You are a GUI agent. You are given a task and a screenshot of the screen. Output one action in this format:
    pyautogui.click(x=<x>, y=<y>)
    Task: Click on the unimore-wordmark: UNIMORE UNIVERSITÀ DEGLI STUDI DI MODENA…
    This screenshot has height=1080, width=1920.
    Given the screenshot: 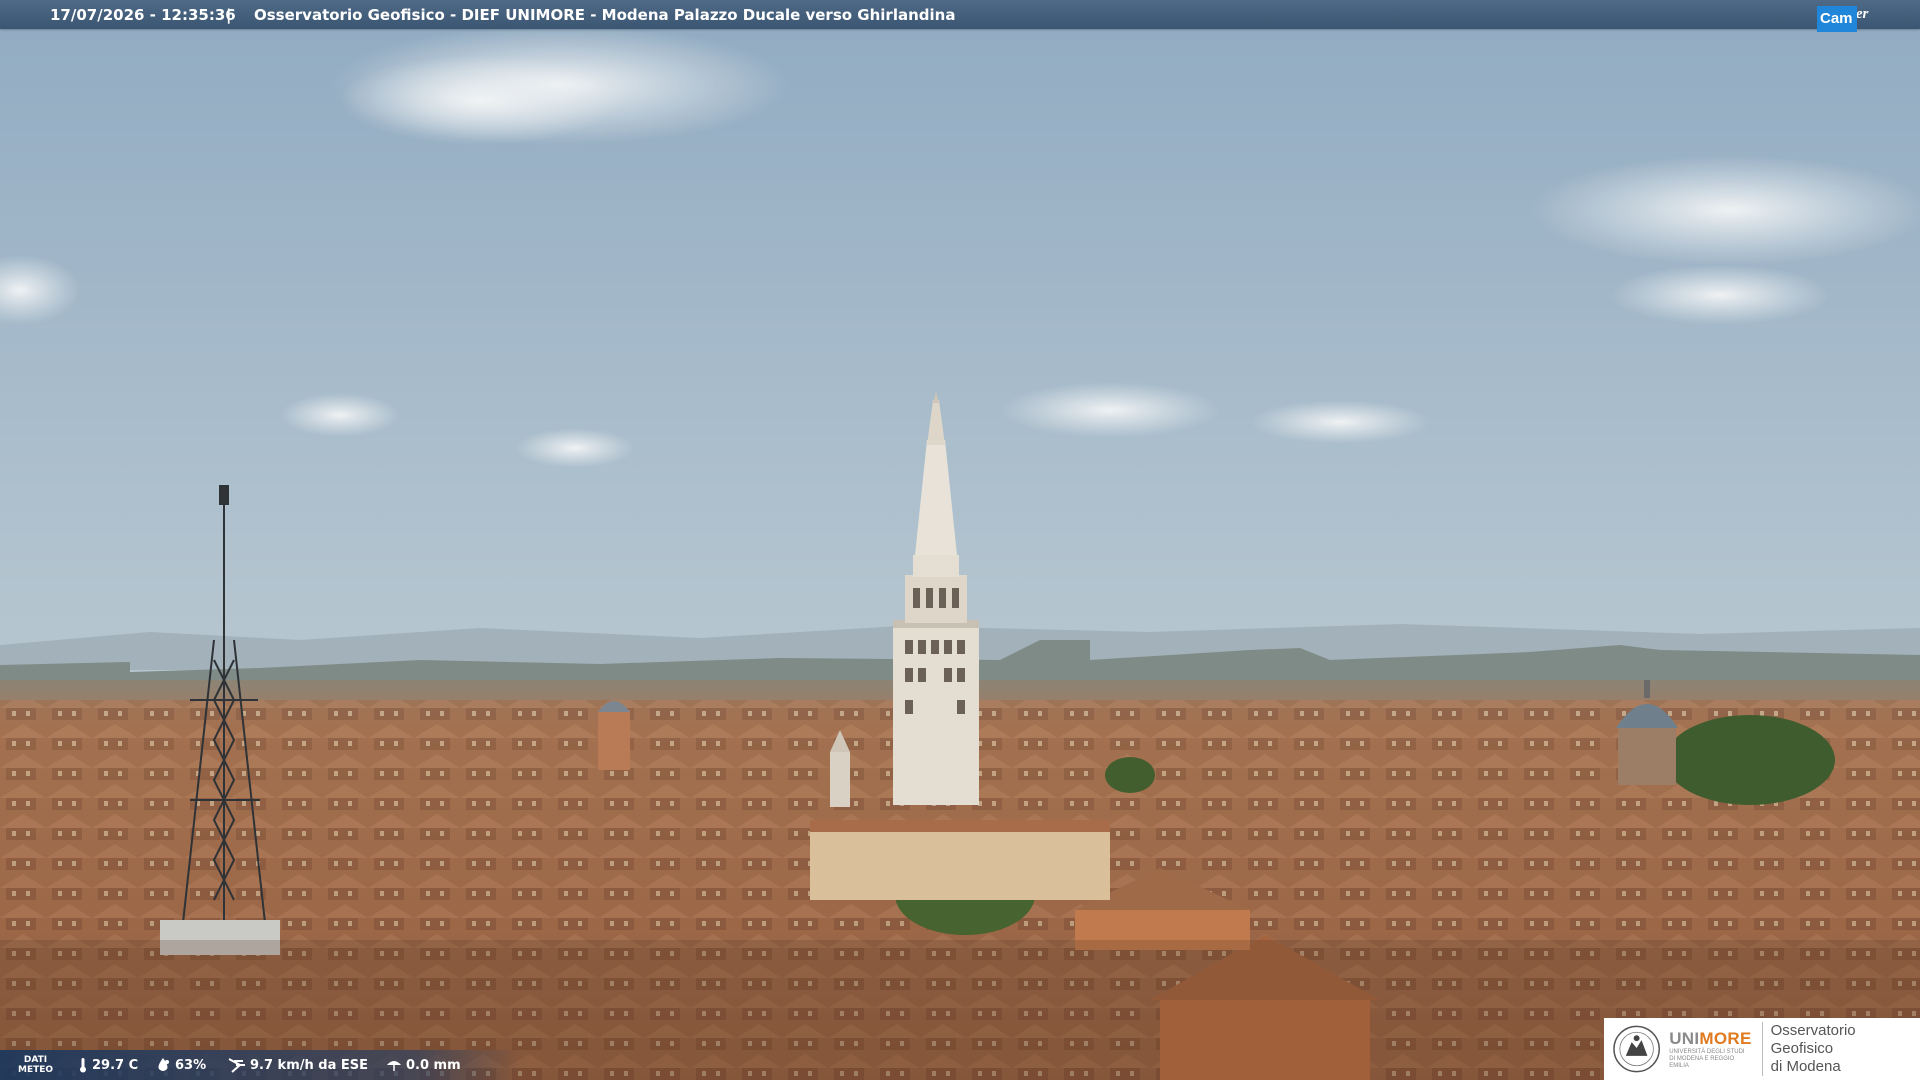 What is the action you would take?
    pyautogui.click(x=1710, y=1049)
    